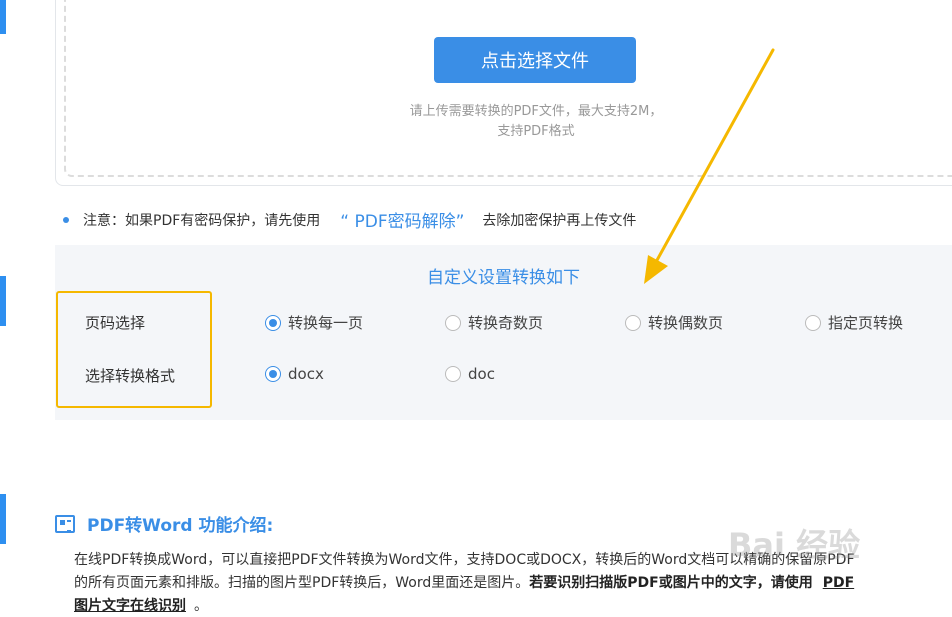 The width and height of the screenshot is (952, 617). I want to click on pdf-password-remove-link: “ PDF密码解除”, so click(402, 219).